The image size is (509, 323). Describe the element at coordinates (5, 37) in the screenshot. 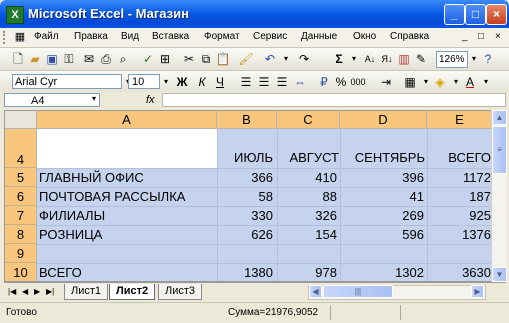

I see `toolbar-grip-icon` at that location.